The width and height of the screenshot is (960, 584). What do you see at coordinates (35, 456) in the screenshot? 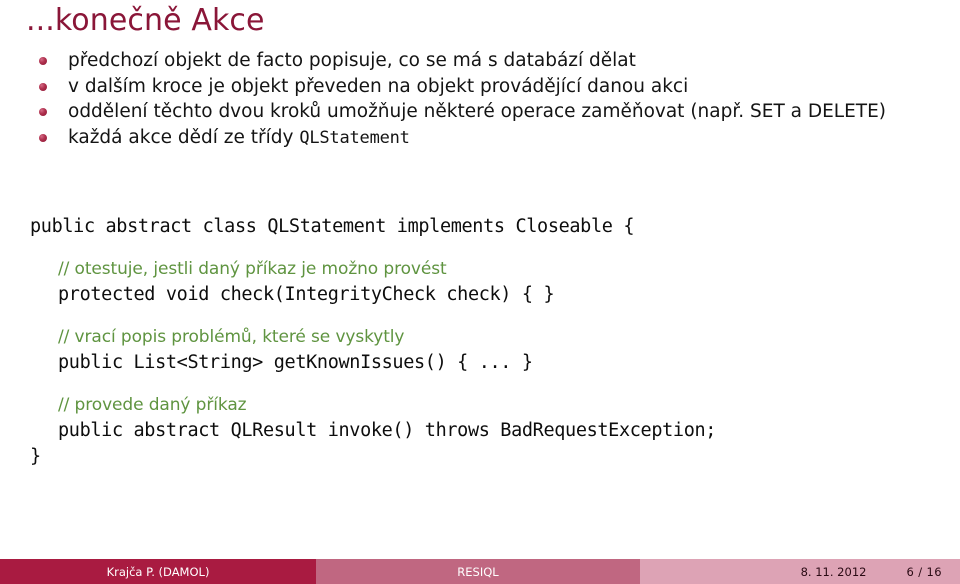
I see `code-line-closing-brace: }` at bounding box center [35, 456].